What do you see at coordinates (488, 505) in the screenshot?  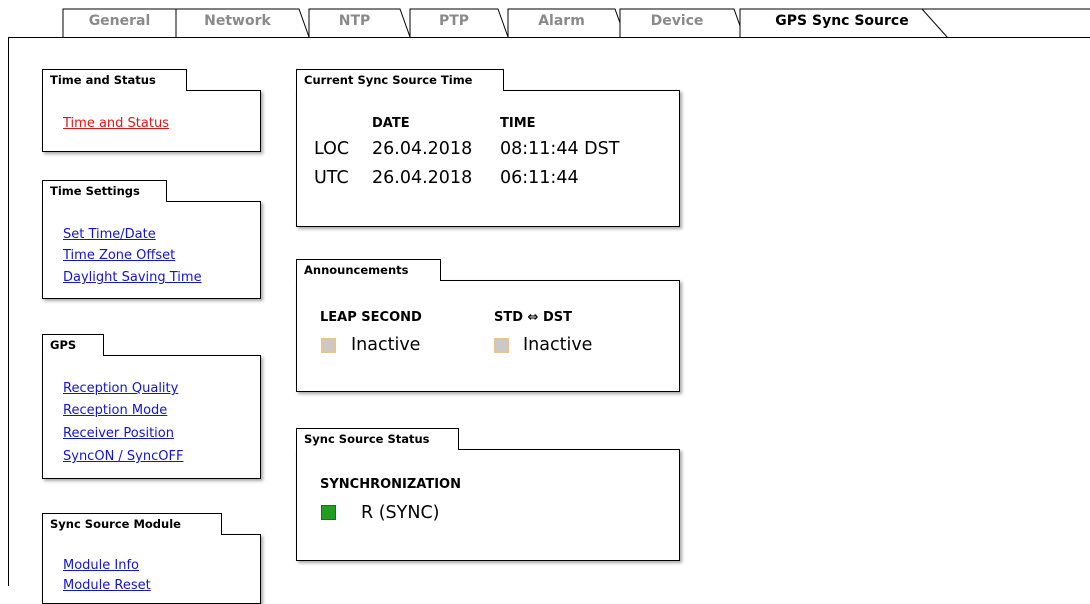 I see `sync-status-panel` at bounding box center [488, 505].